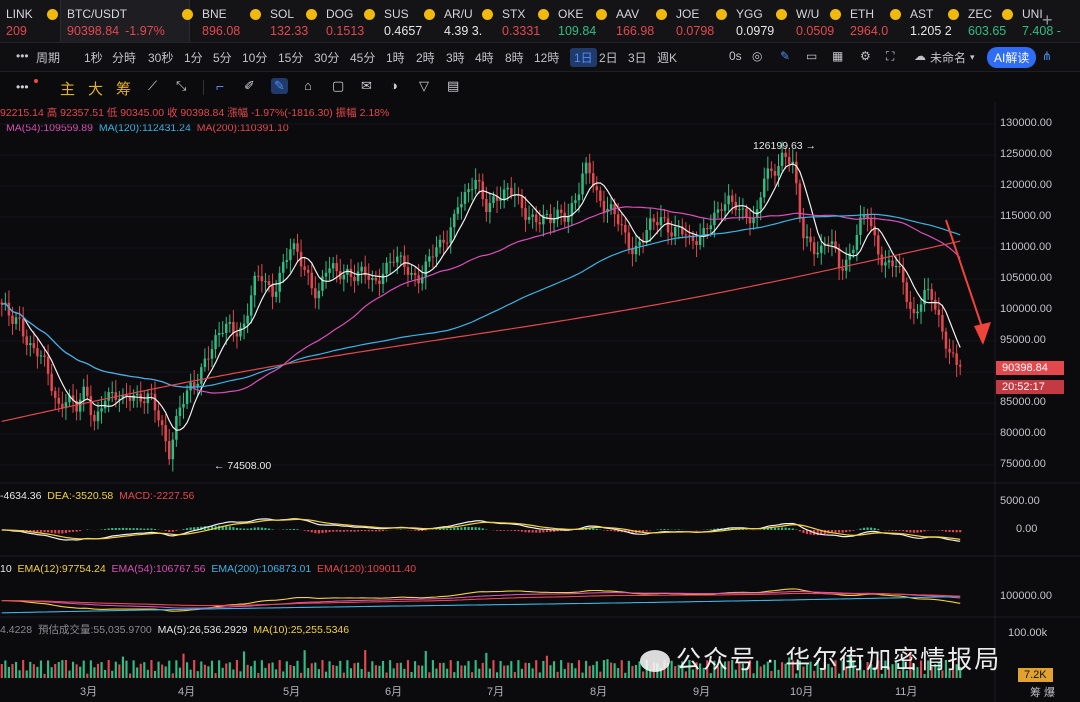 The image size is (1080, 702). What do you see at coordinates (1012, 57) in the screenshot?
I see `ai-interpret-button: AI解读` at bounding box center [1012, 57].